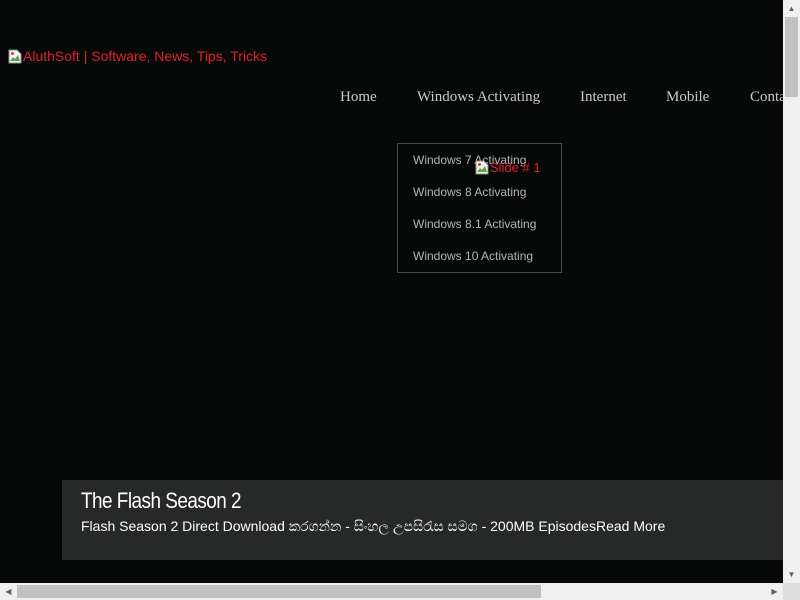  I want to click on scroll-up-icon: ▲, so click(791, 8).